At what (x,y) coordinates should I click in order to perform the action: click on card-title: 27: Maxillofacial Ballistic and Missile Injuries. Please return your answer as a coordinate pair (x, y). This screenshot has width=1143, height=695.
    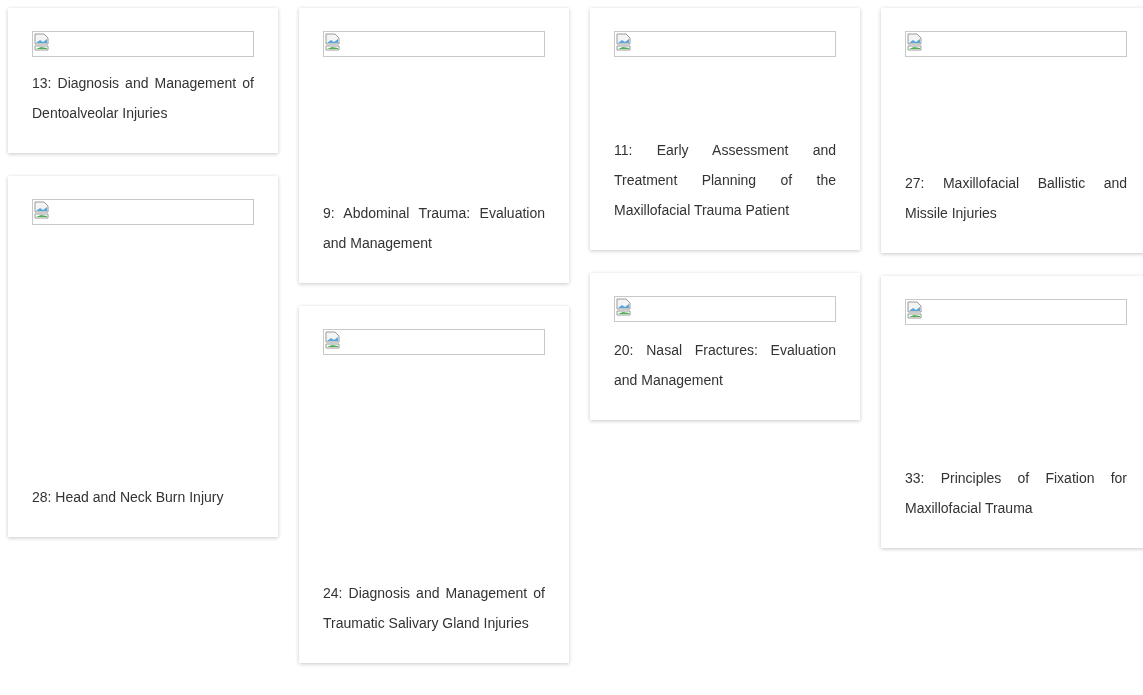
    Looking at the image, I should click on (1016, 198).